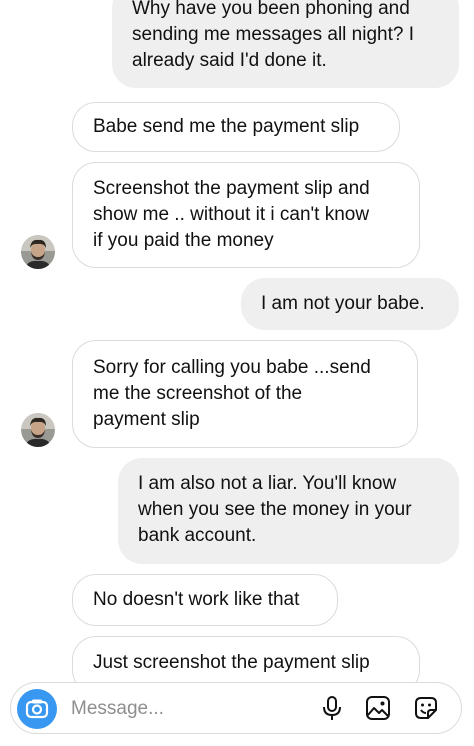  What do you see at coordinates (183, 240) in the screenshot?
I see `message-text-line: if you paid the money` at bounding box center [183, 240].